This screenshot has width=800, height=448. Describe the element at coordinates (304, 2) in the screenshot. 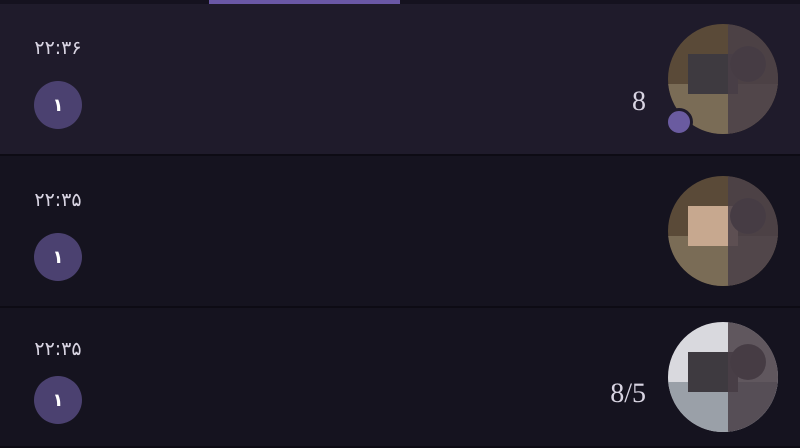

I see `tab-indicator` at that location.